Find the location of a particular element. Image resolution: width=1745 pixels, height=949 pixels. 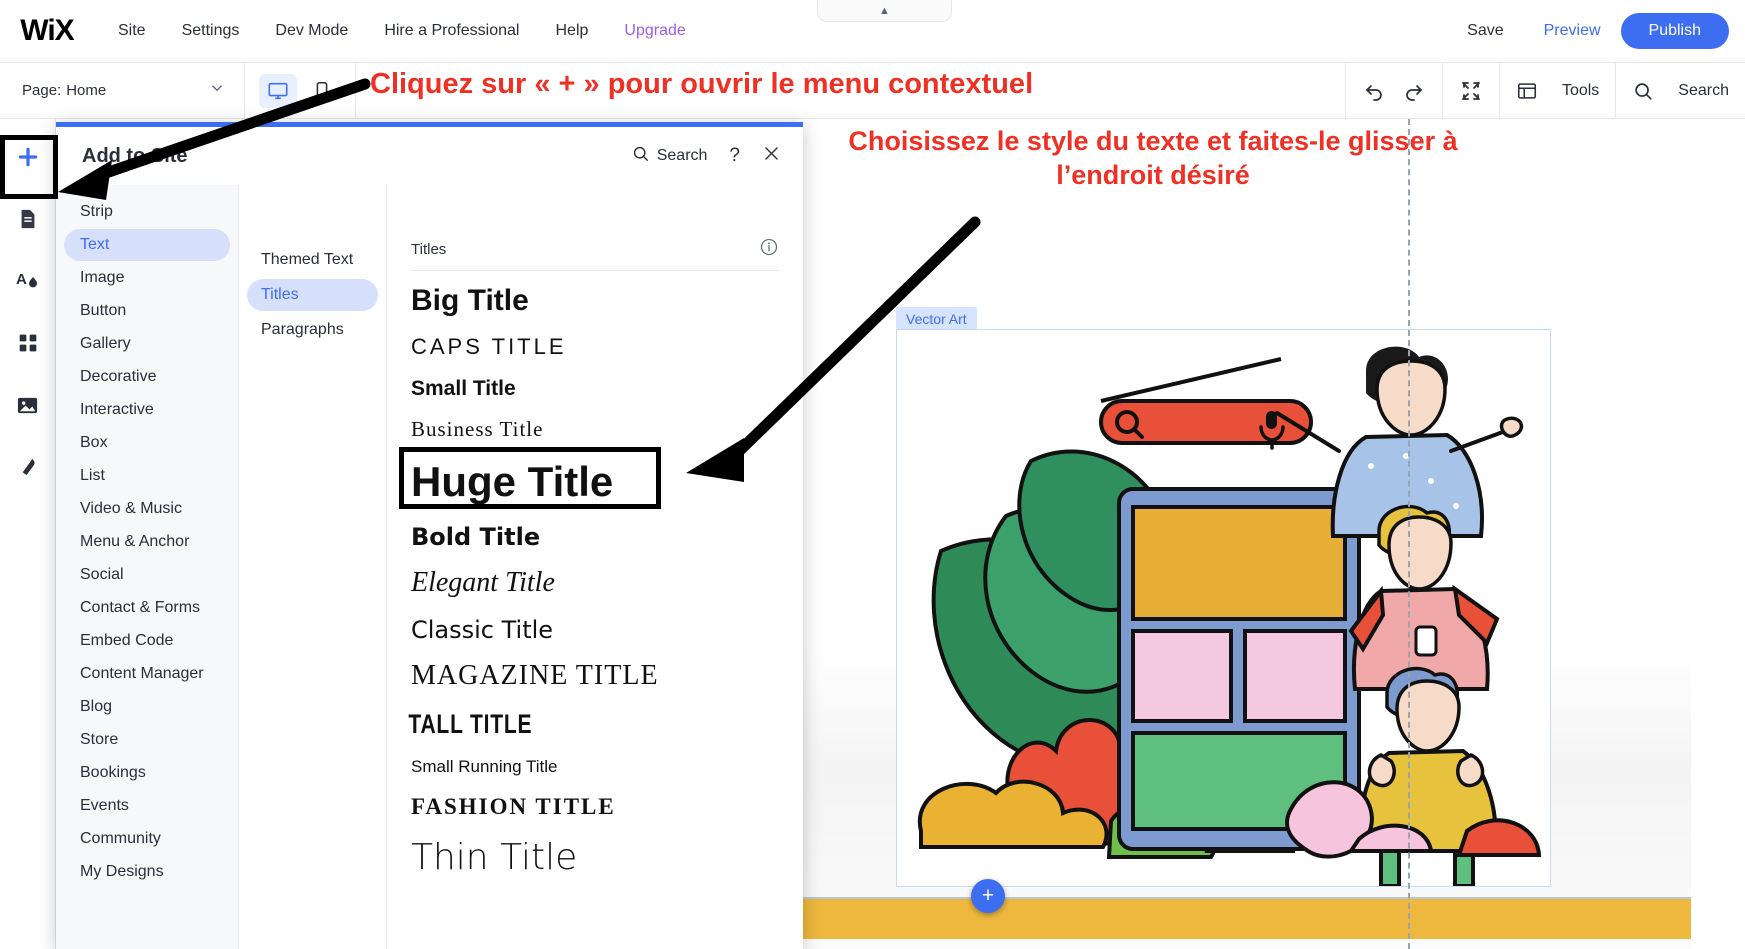

publish-button: Publish is located at coordinates (1674, 31).